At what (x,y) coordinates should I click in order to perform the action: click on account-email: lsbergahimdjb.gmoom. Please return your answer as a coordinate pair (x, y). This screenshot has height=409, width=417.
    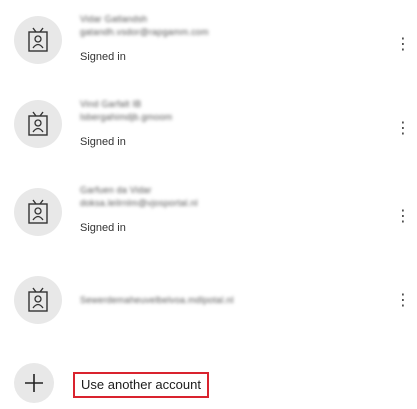
    Looking at the image, I should click on (126, 117).